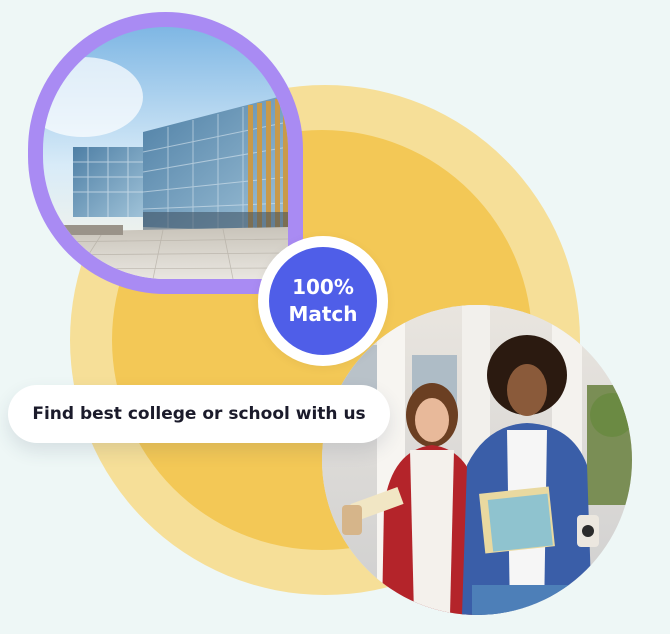  I want to click on match-percent: 100%, so click(323, 287).